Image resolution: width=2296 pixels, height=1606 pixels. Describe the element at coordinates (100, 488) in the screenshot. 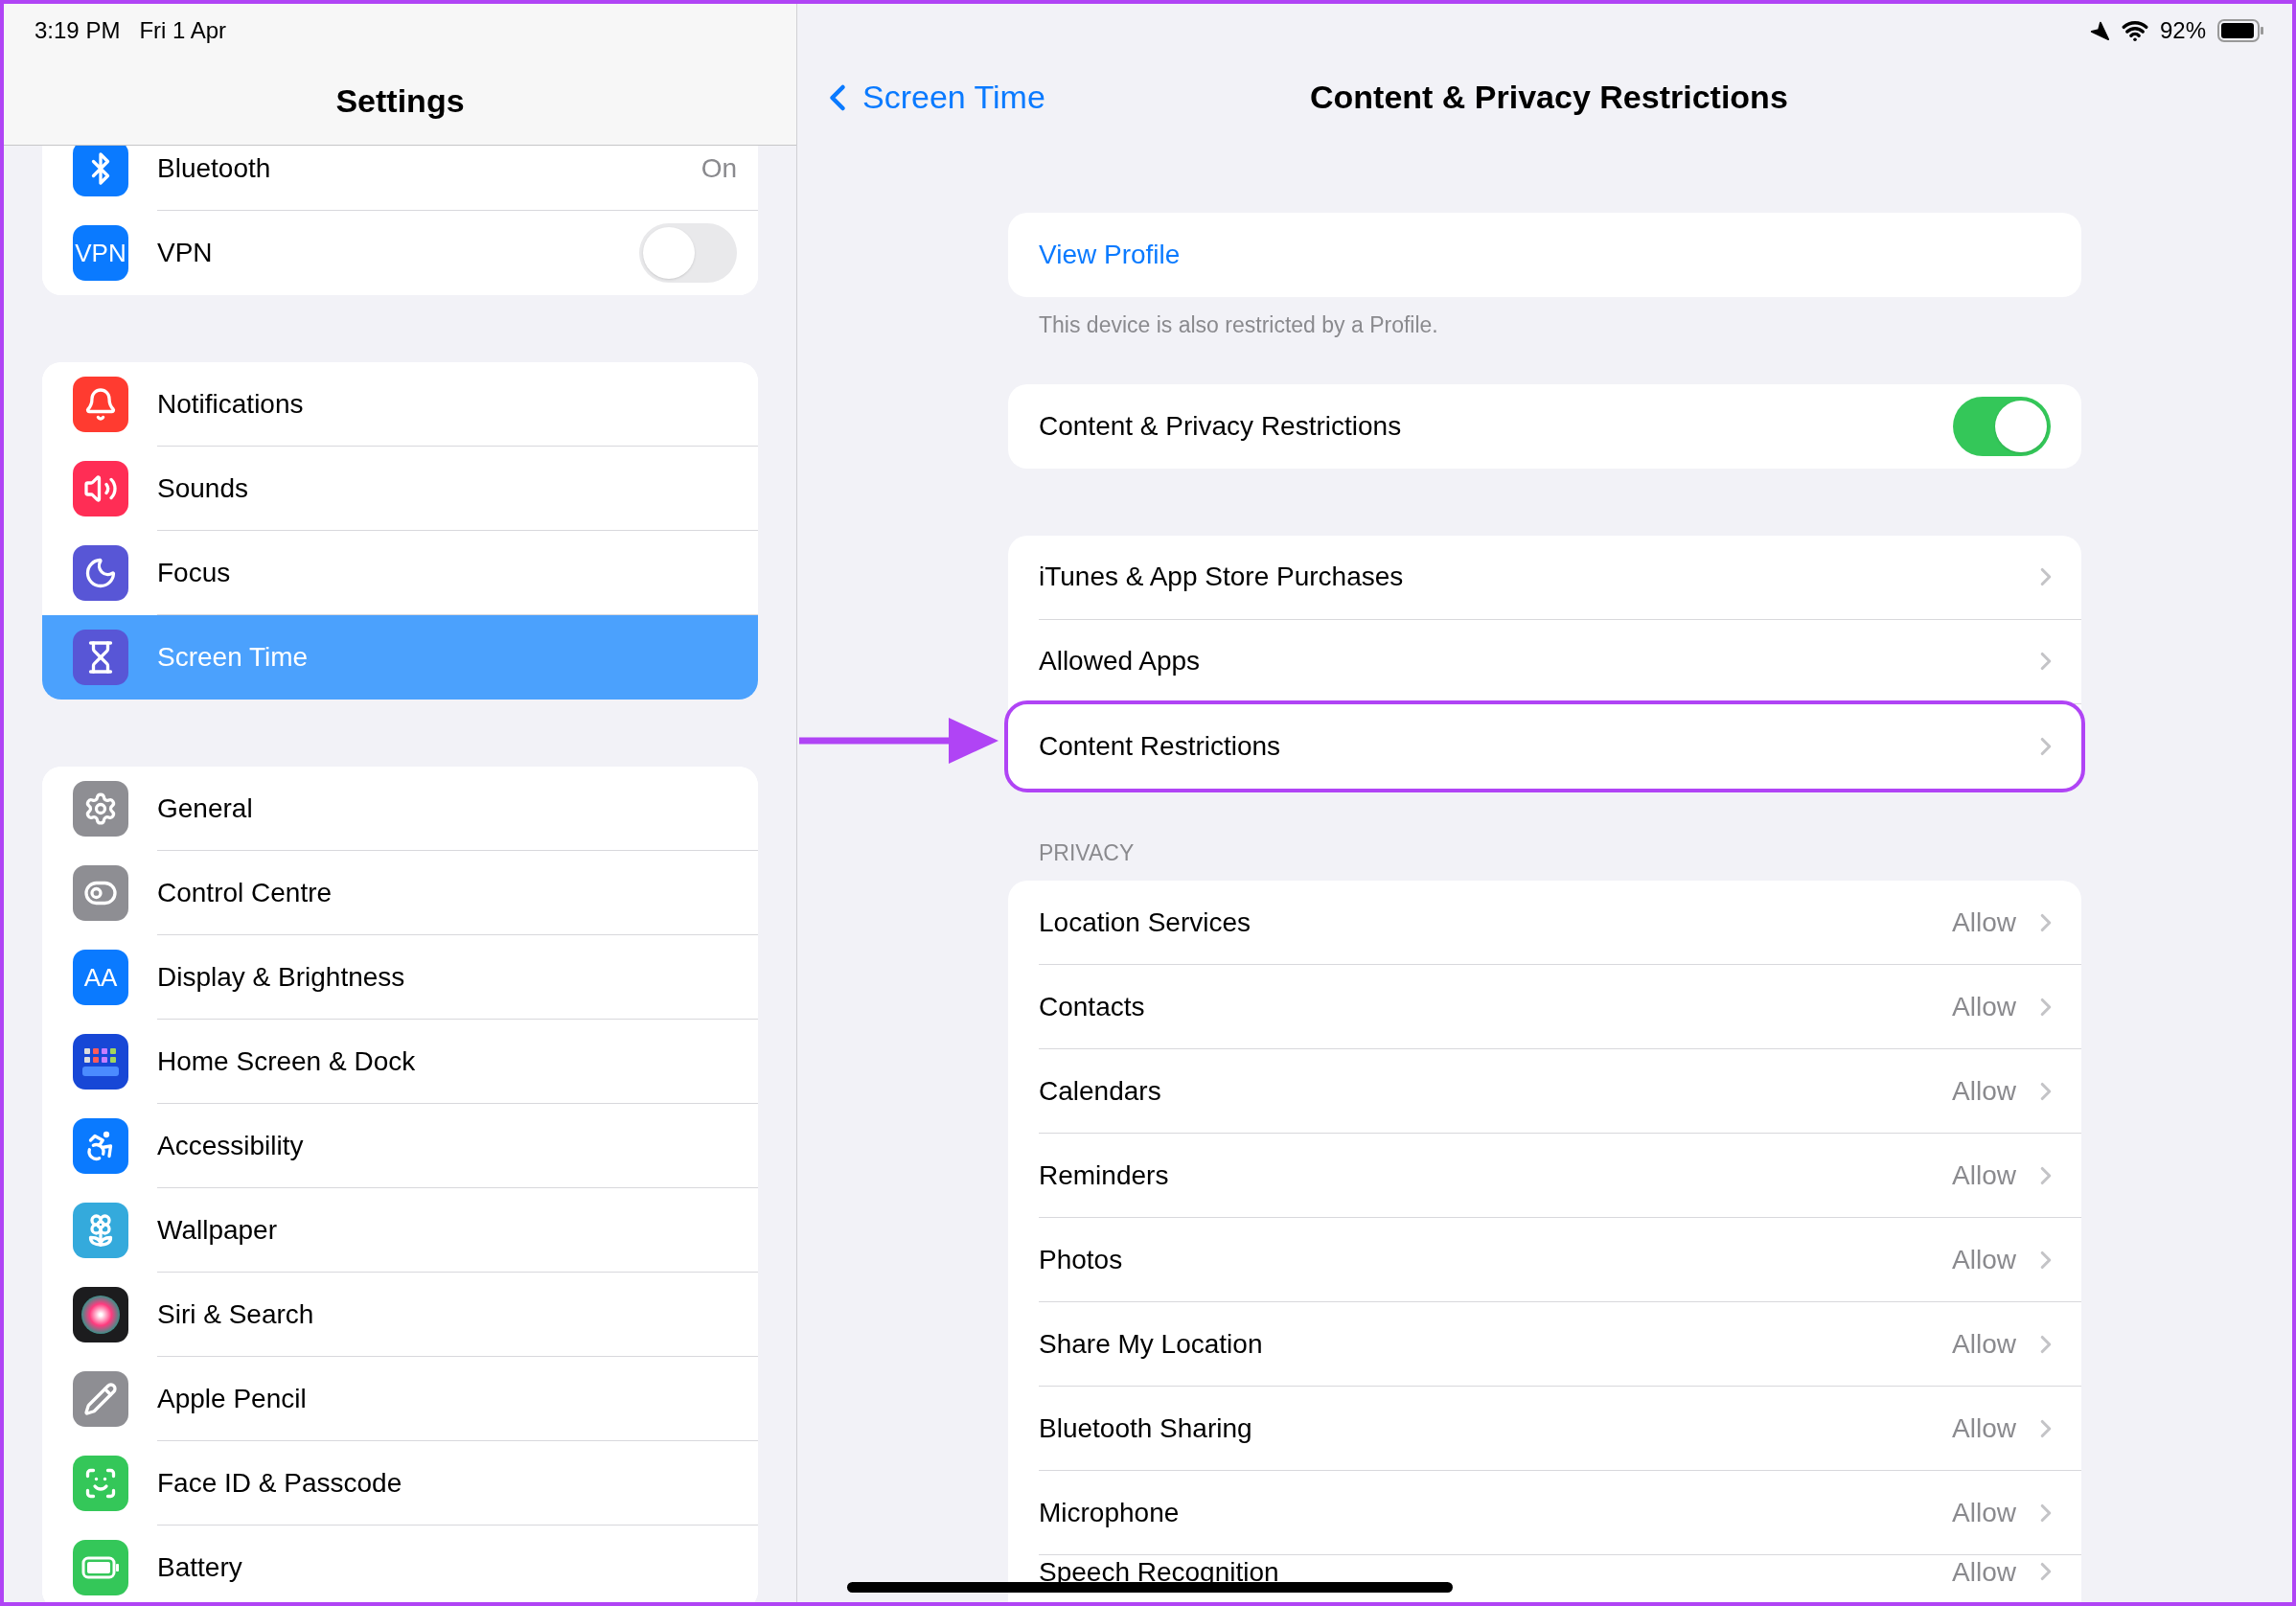

I see `speaker-icon` at that location.